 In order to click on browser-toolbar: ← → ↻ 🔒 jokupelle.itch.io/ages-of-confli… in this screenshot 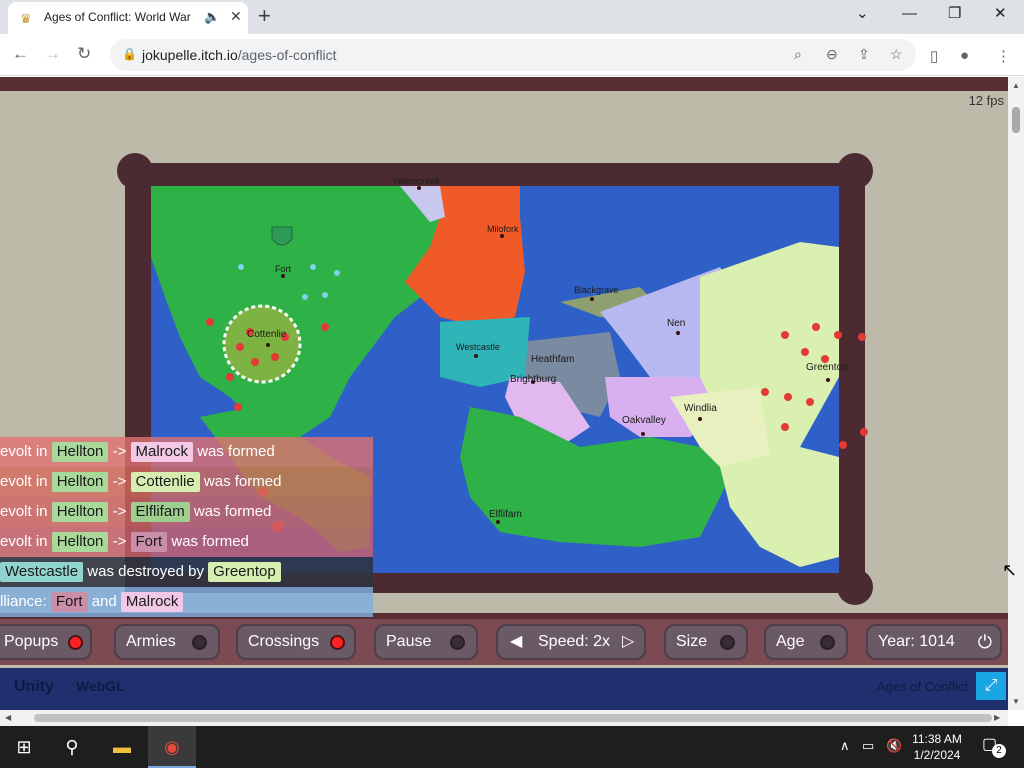, I will do `click(512, 55)`.